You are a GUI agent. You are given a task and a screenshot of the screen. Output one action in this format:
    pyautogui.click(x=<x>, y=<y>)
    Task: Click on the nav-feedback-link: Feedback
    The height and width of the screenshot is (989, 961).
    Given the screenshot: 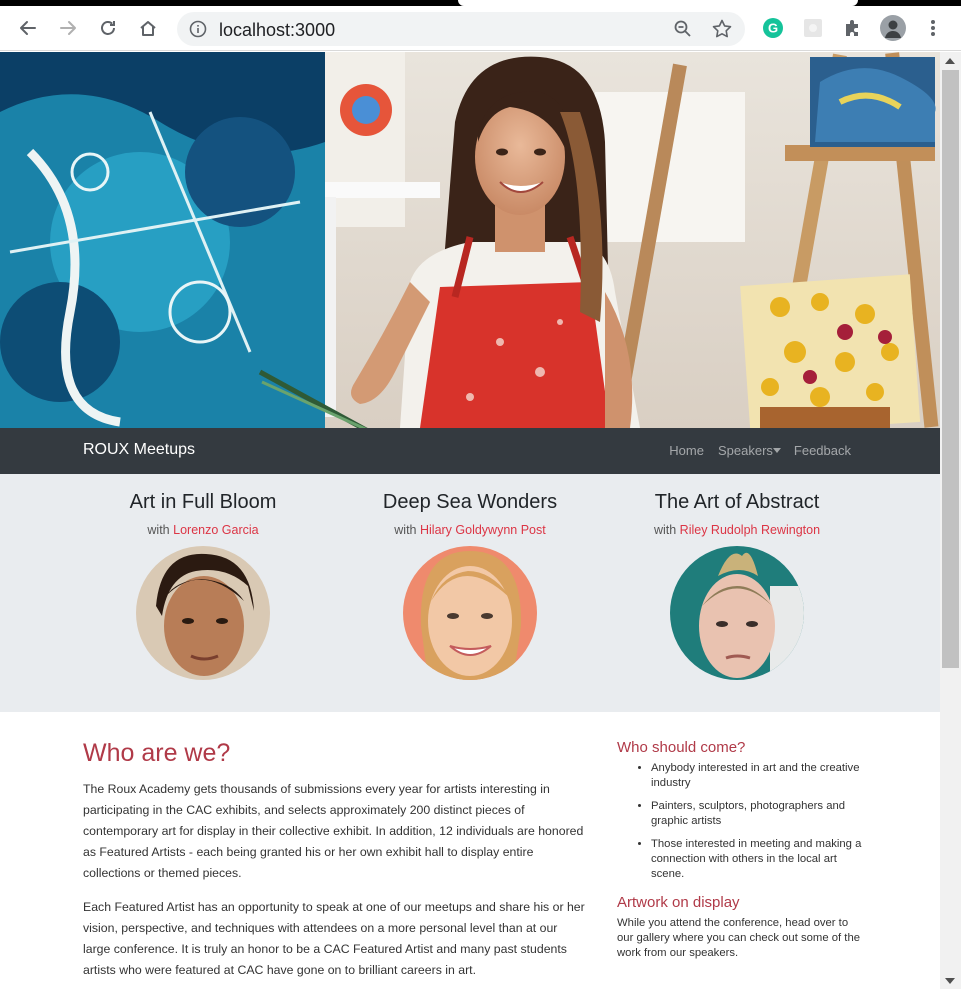 What is the action you would take?
    pyautogui.click(x=822, y=450)
    